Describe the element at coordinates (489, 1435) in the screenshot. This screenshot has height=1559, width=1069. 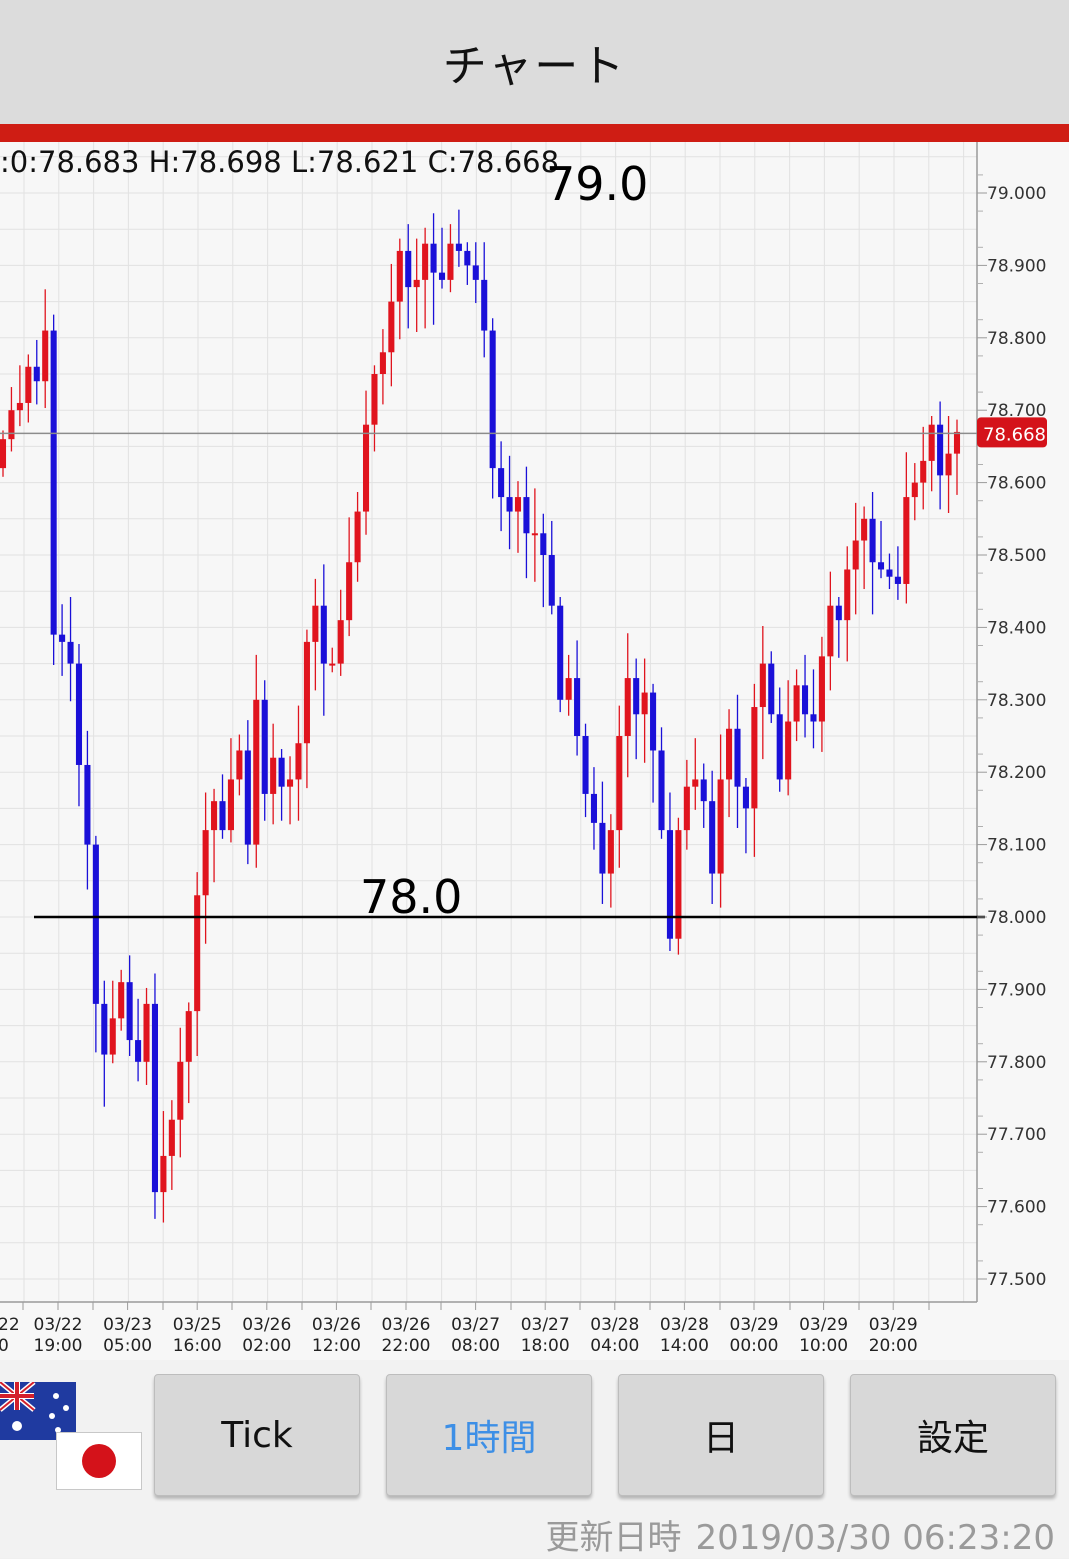
I see `hour-1-button: 1時間` at that location.